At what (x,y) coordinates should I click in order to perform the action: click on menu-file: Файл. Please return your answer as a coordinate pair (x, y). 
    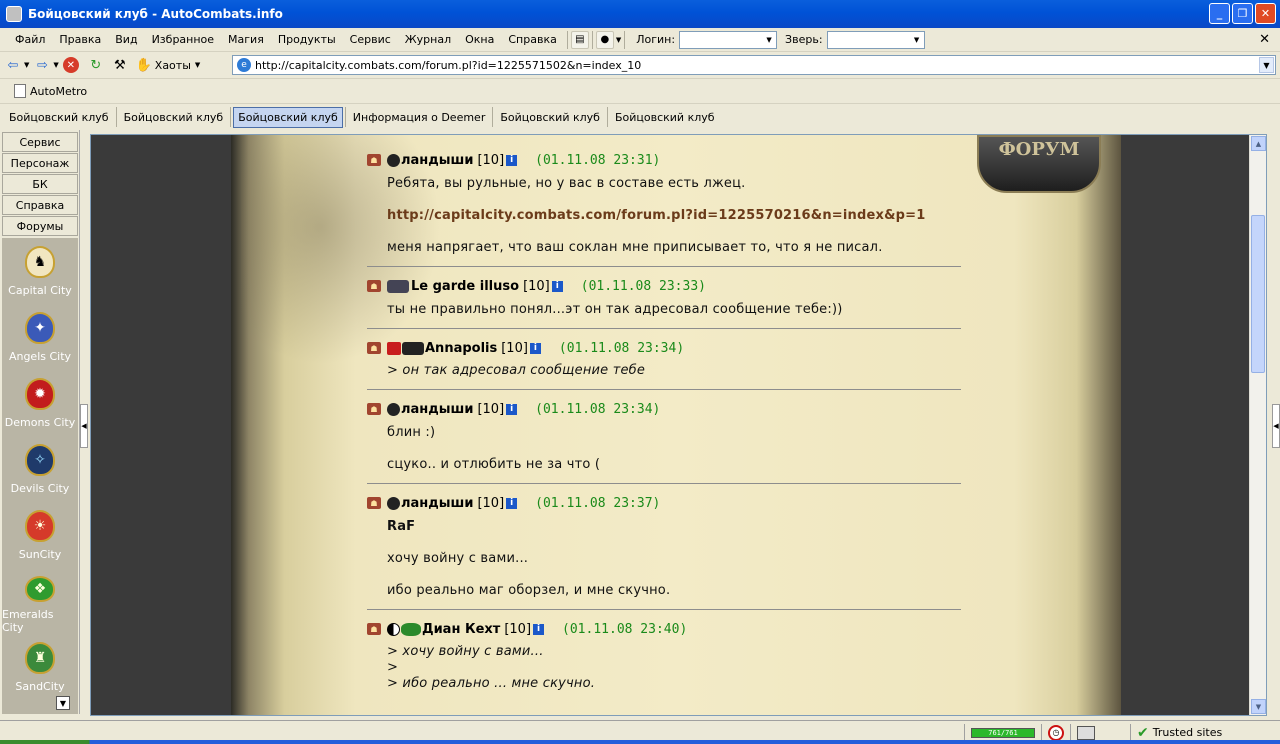
    Looking at the image, I should click on (30, 39).